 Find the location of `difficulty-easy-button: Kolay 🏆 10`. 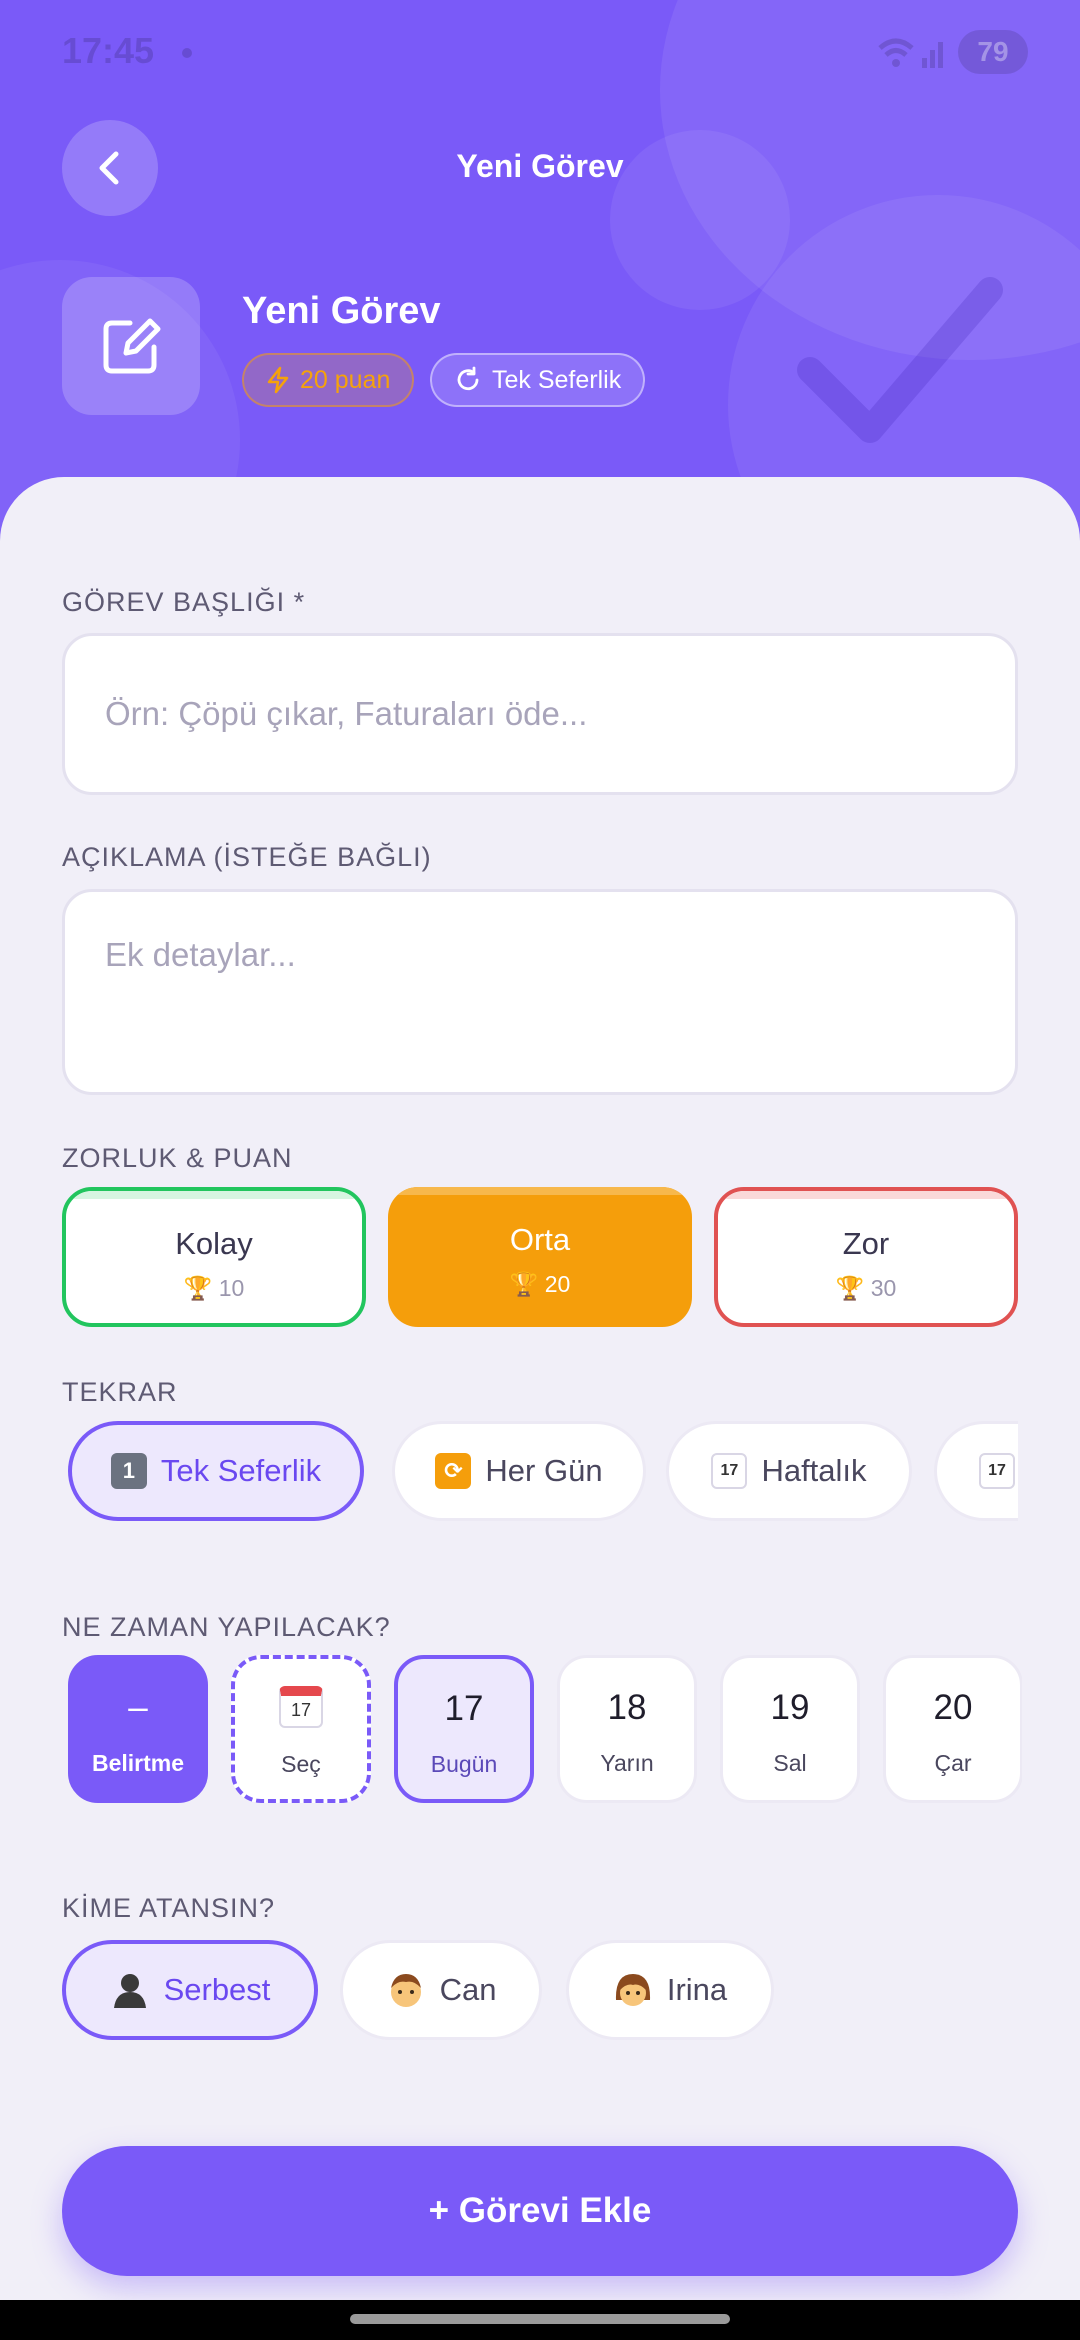

difficulty-easy-button: Kolay 🏆 10 is located at coordinates (214, 1257).